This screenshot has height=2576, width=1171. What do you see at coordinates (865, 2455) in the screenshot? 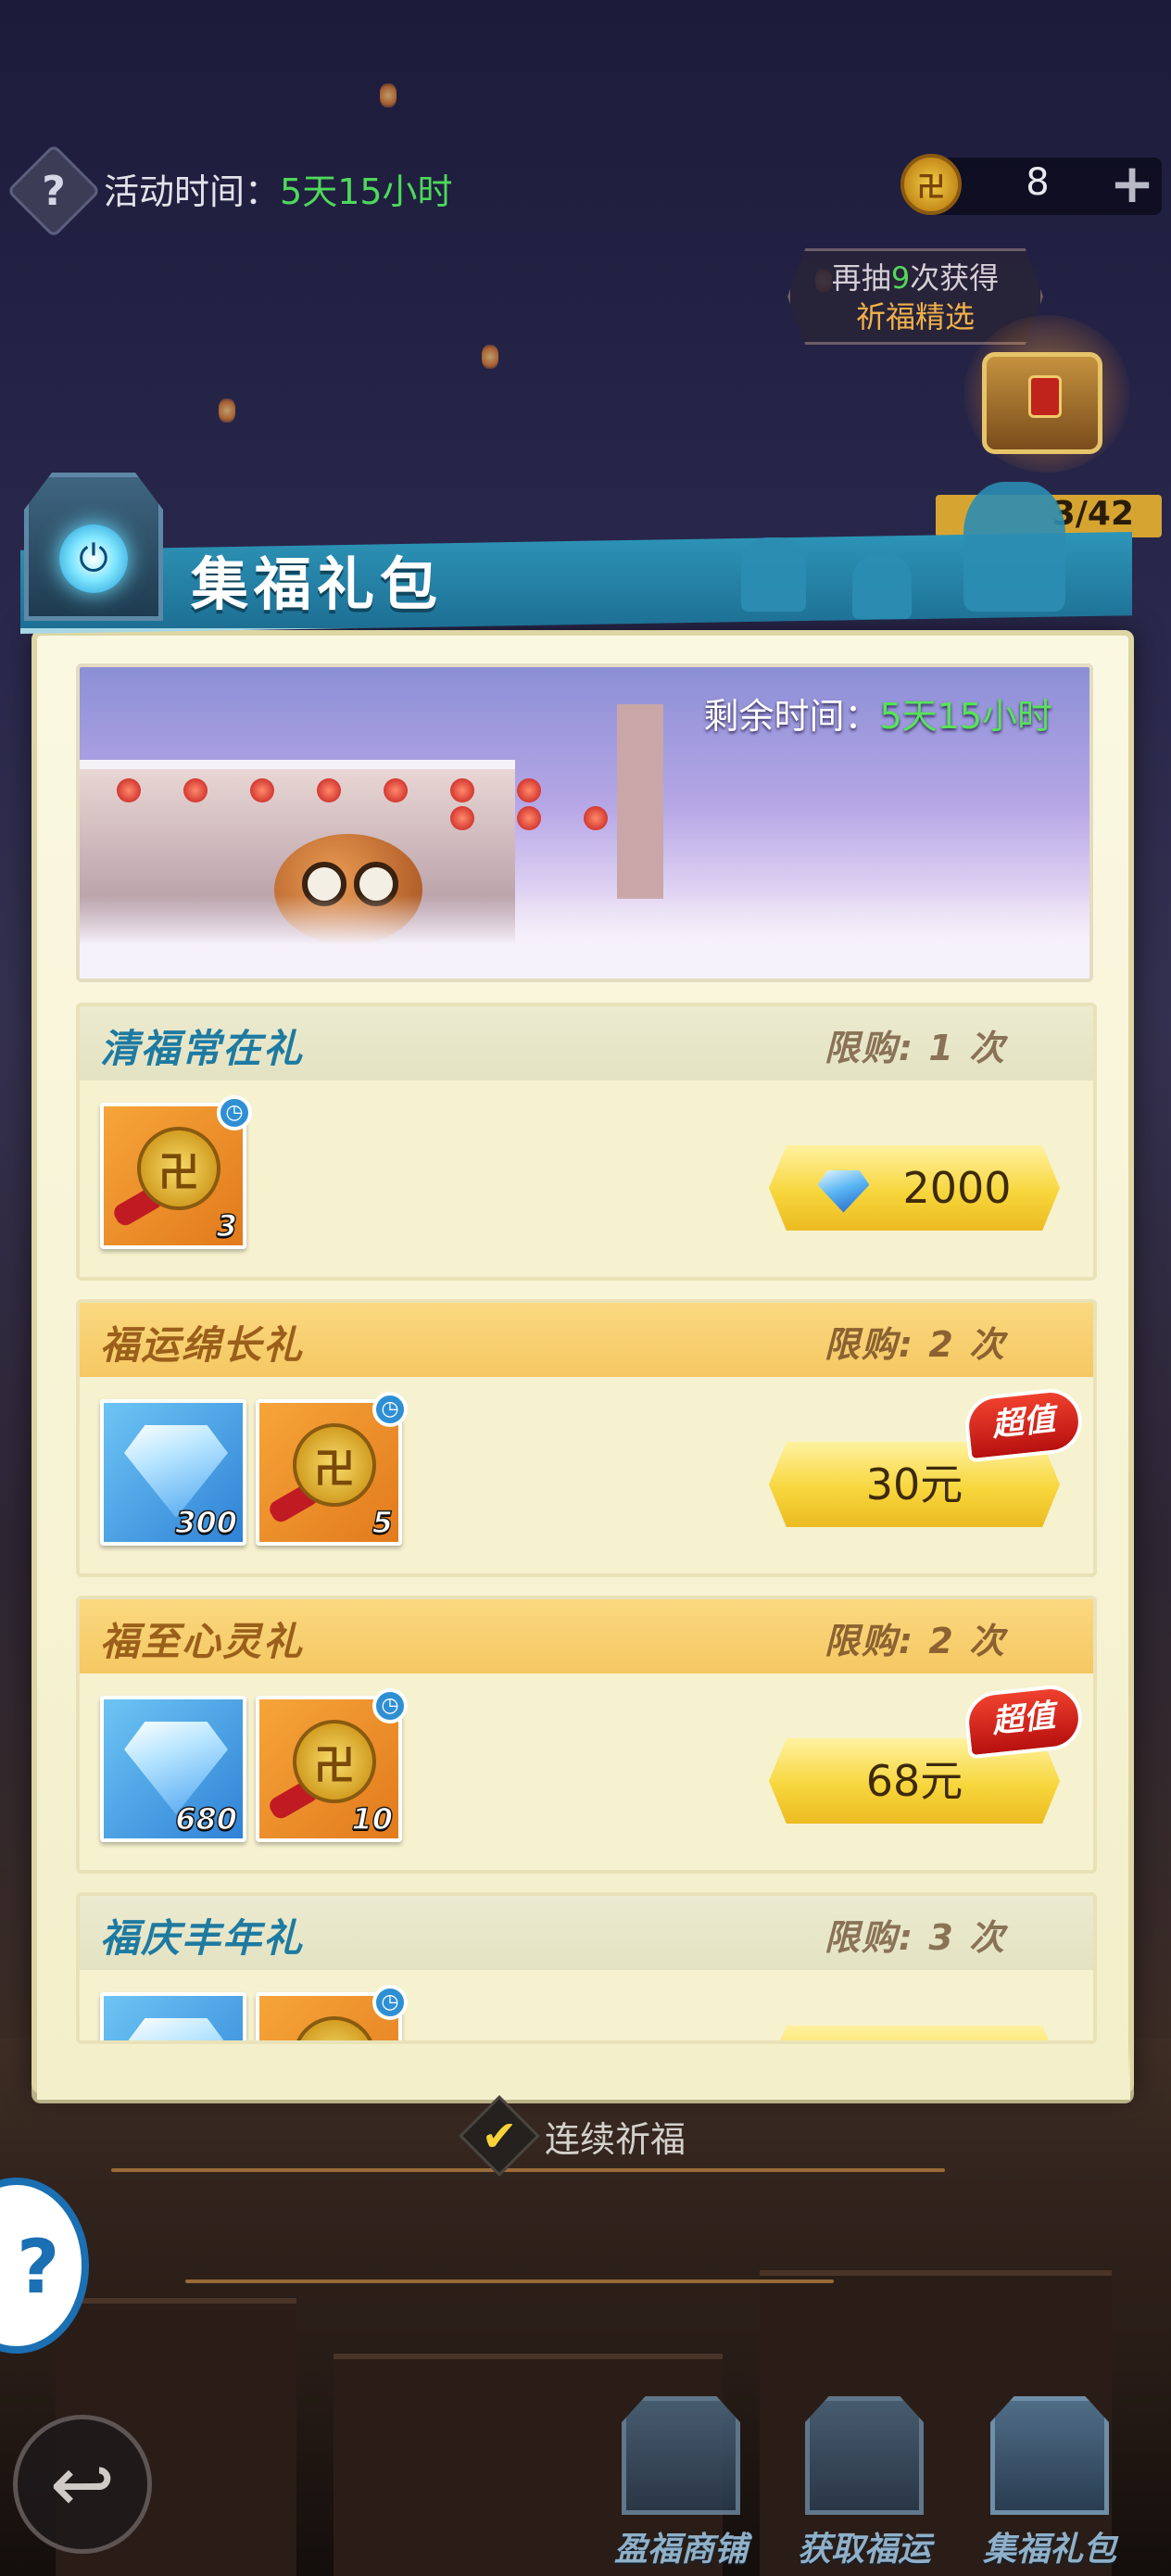
I see `fortune-scroll-icon` at bounding box center [865, 2455].